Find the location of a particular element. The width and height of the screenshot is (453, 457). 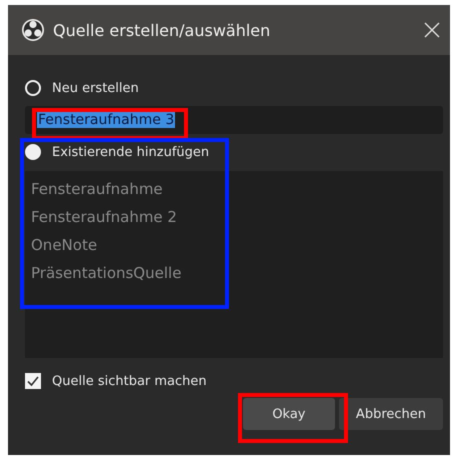

cancel-button: Abbrechen is located at coordinates (390, 414).